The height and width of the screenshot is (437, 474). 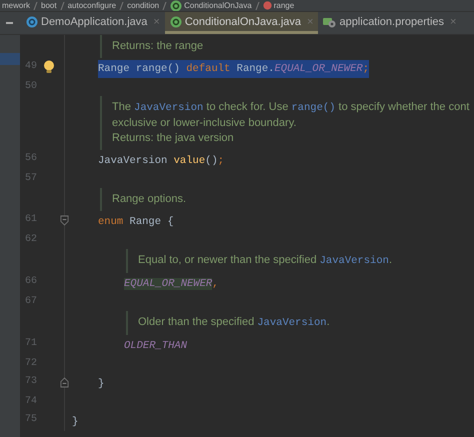 What do you see at coordinates (31, 159) in the screenshot?
I see `line-number: 56` at bounding box center [31, 159].